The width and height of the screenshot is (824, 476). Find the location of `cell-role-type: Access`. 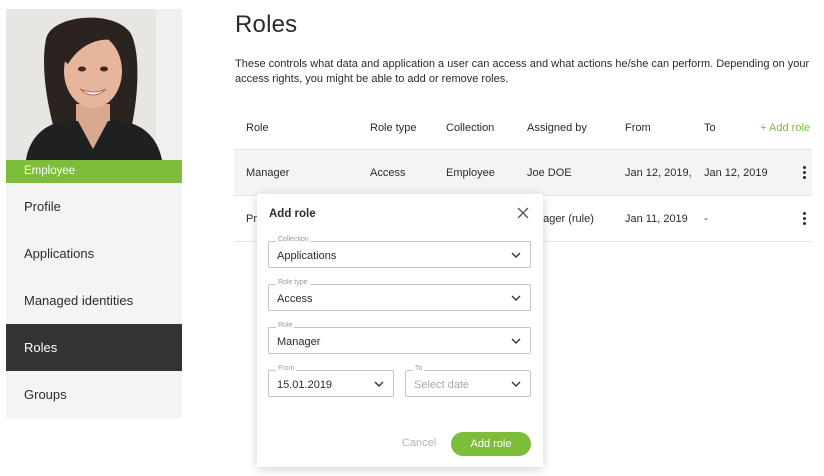

cell-role-type: Access is located at coordinates (388, 173).